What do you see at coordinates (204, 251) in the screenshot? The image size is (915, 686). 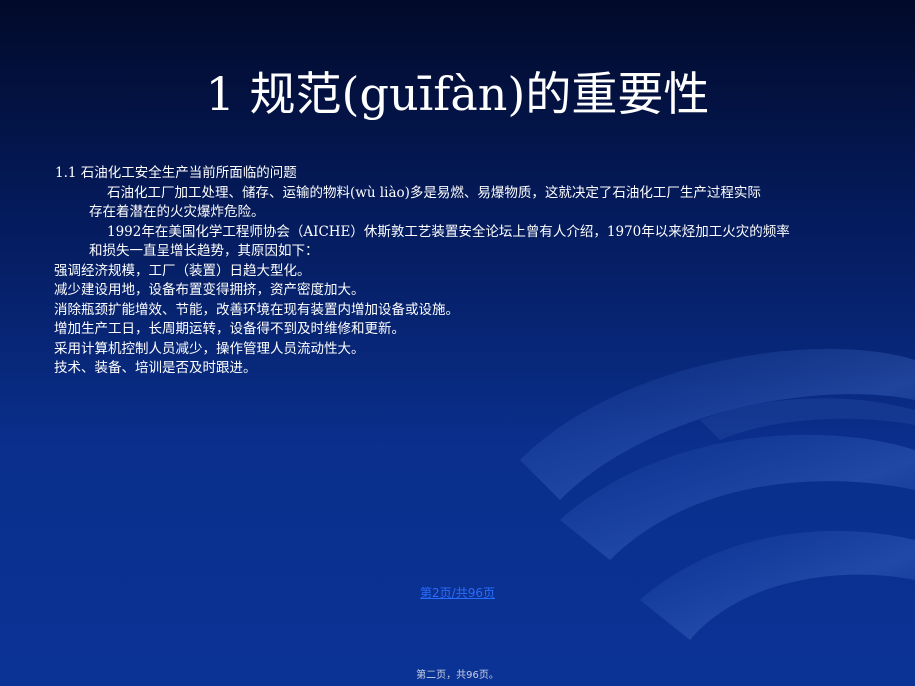 I see `paragraph-2-line-2: 和损失一直呈增长趋势，其原因如下：` at bounding box center [204, 251].